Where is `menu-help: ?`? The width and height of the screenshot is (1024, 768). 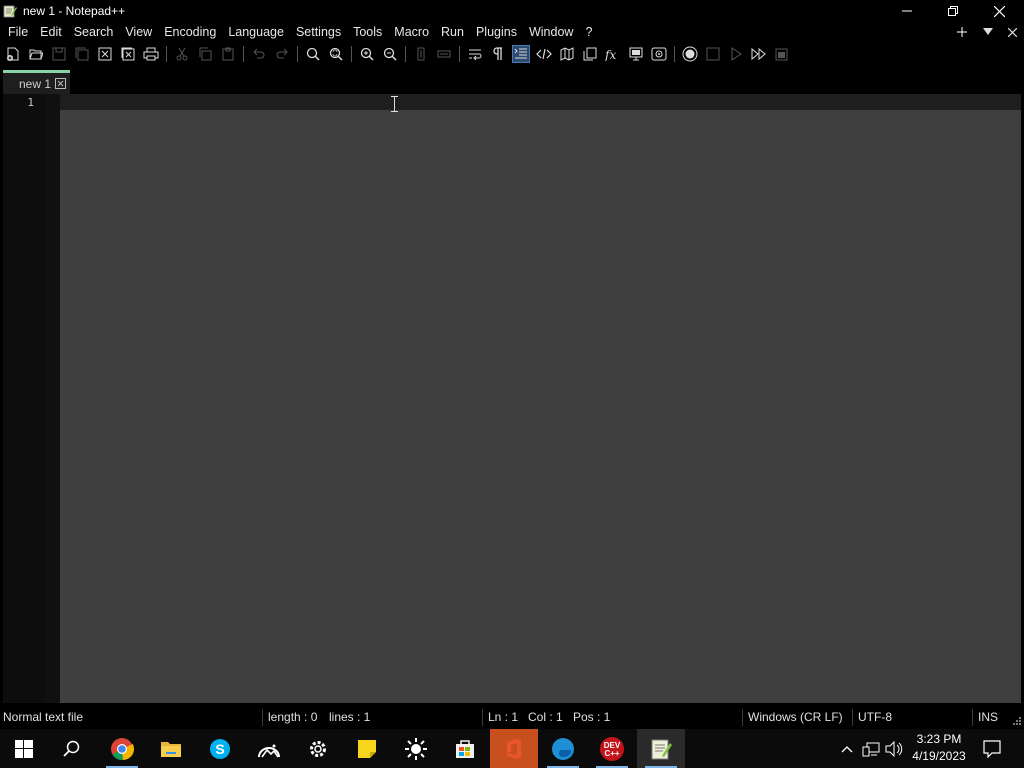 menu-help: ? is located at coordinates (588, 32).